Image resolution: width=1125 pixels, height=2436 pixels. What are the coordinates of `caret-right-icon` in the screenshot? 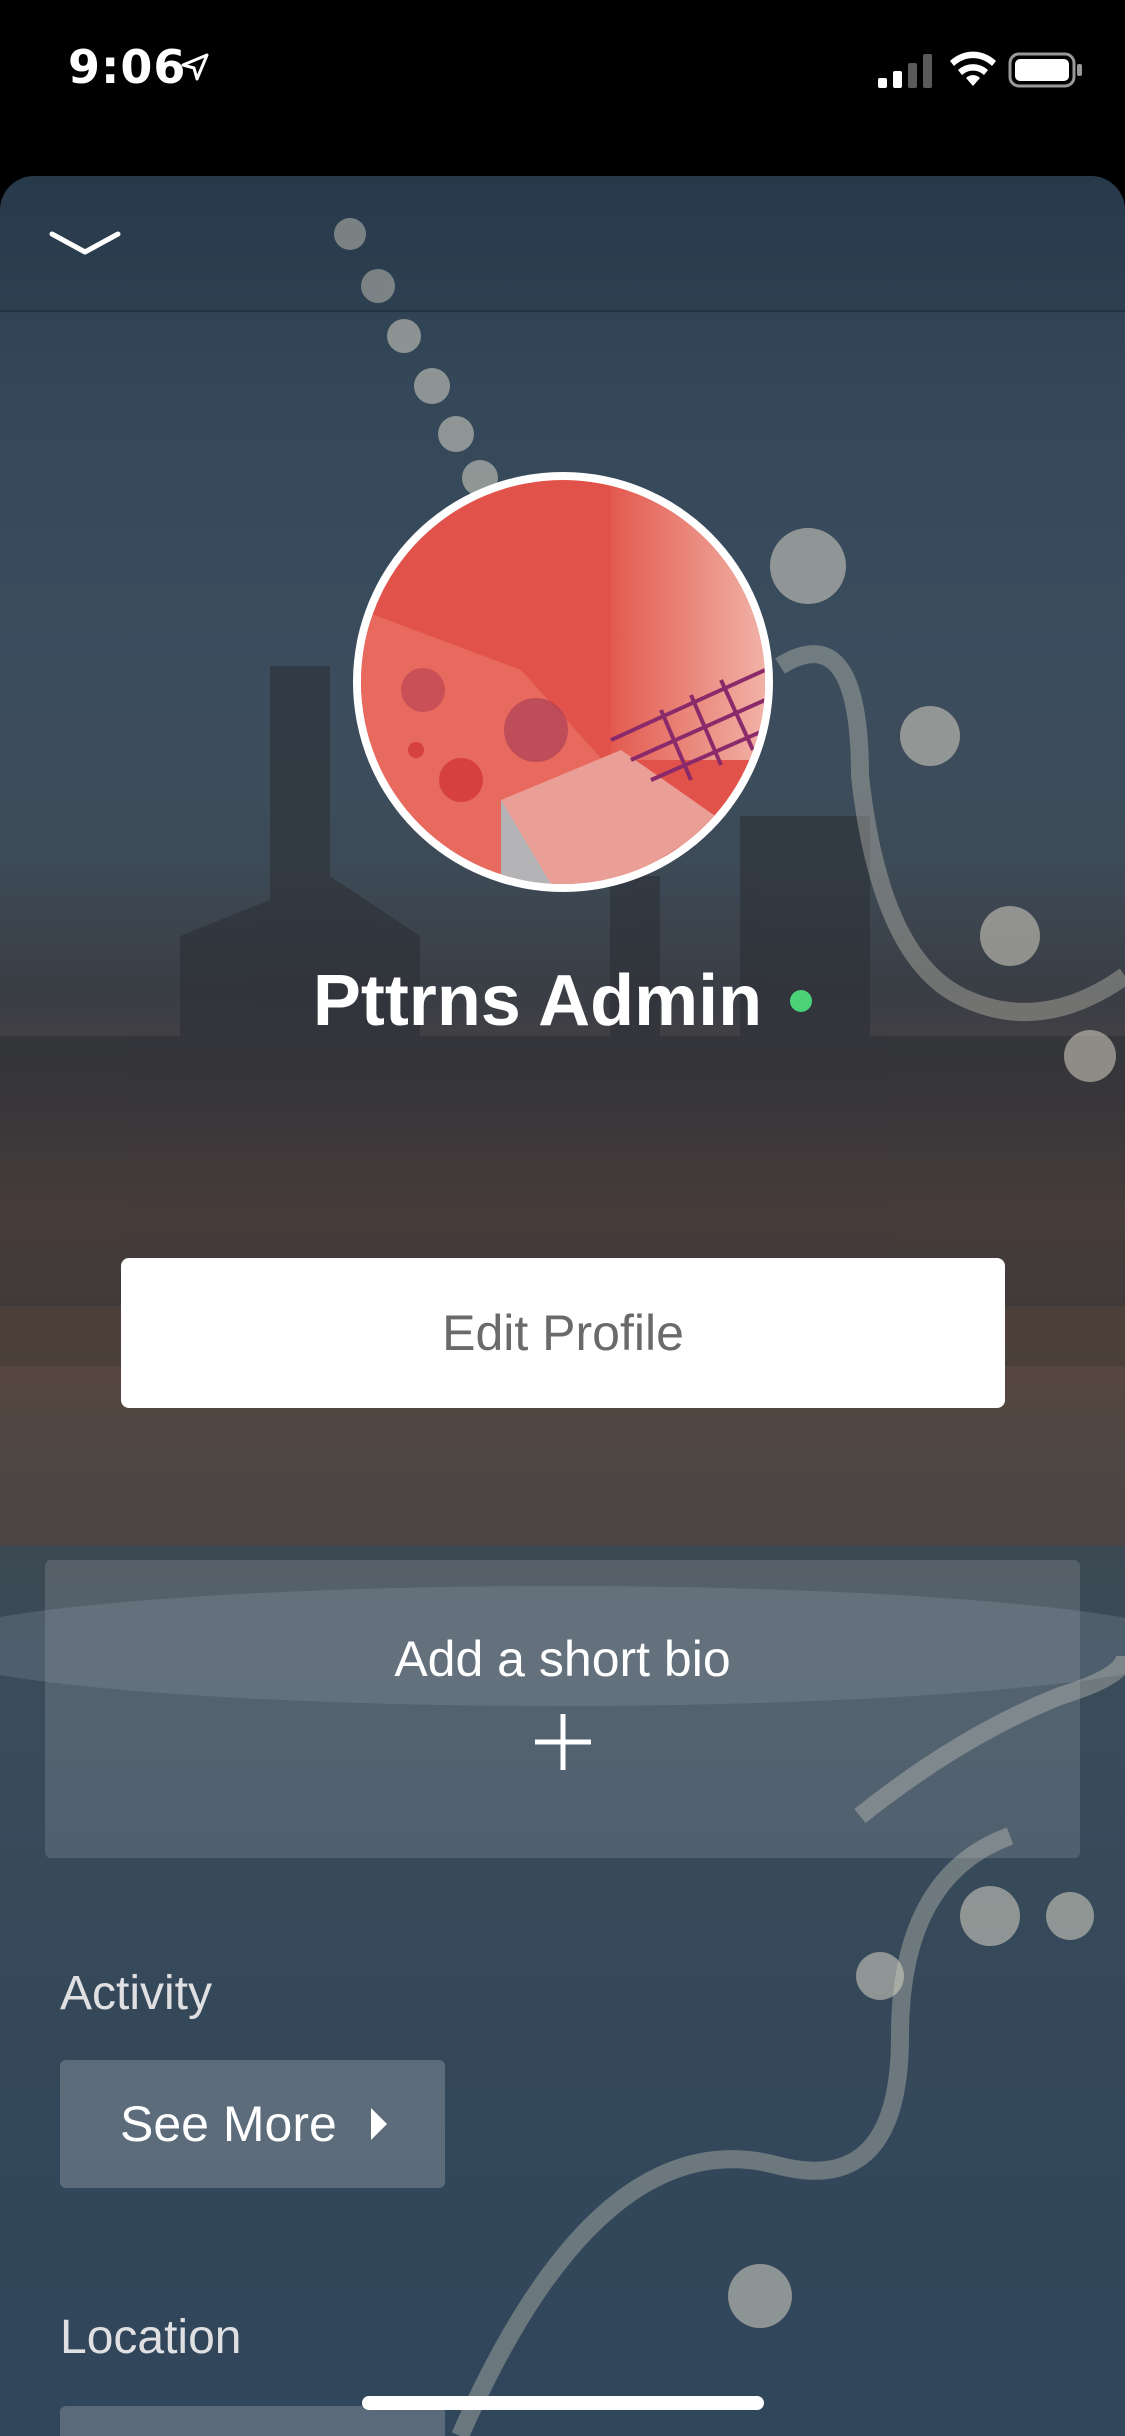 It's located at (378, 2124).